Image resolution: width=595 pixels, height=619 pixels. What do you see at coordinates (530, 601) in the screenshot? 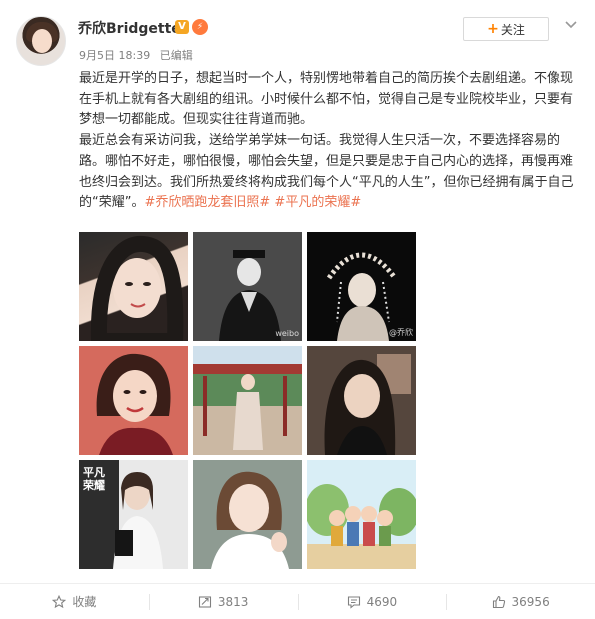
I see `like-count: 36956` at bounding box center [530, 601].